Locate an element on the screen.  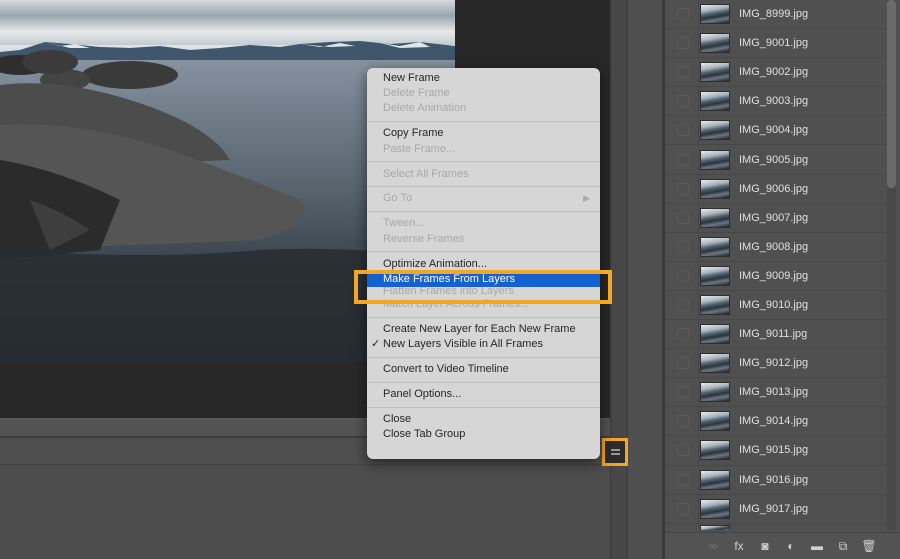
layer-row: IMG_9009.jpg is located at coordinates (777, 276).